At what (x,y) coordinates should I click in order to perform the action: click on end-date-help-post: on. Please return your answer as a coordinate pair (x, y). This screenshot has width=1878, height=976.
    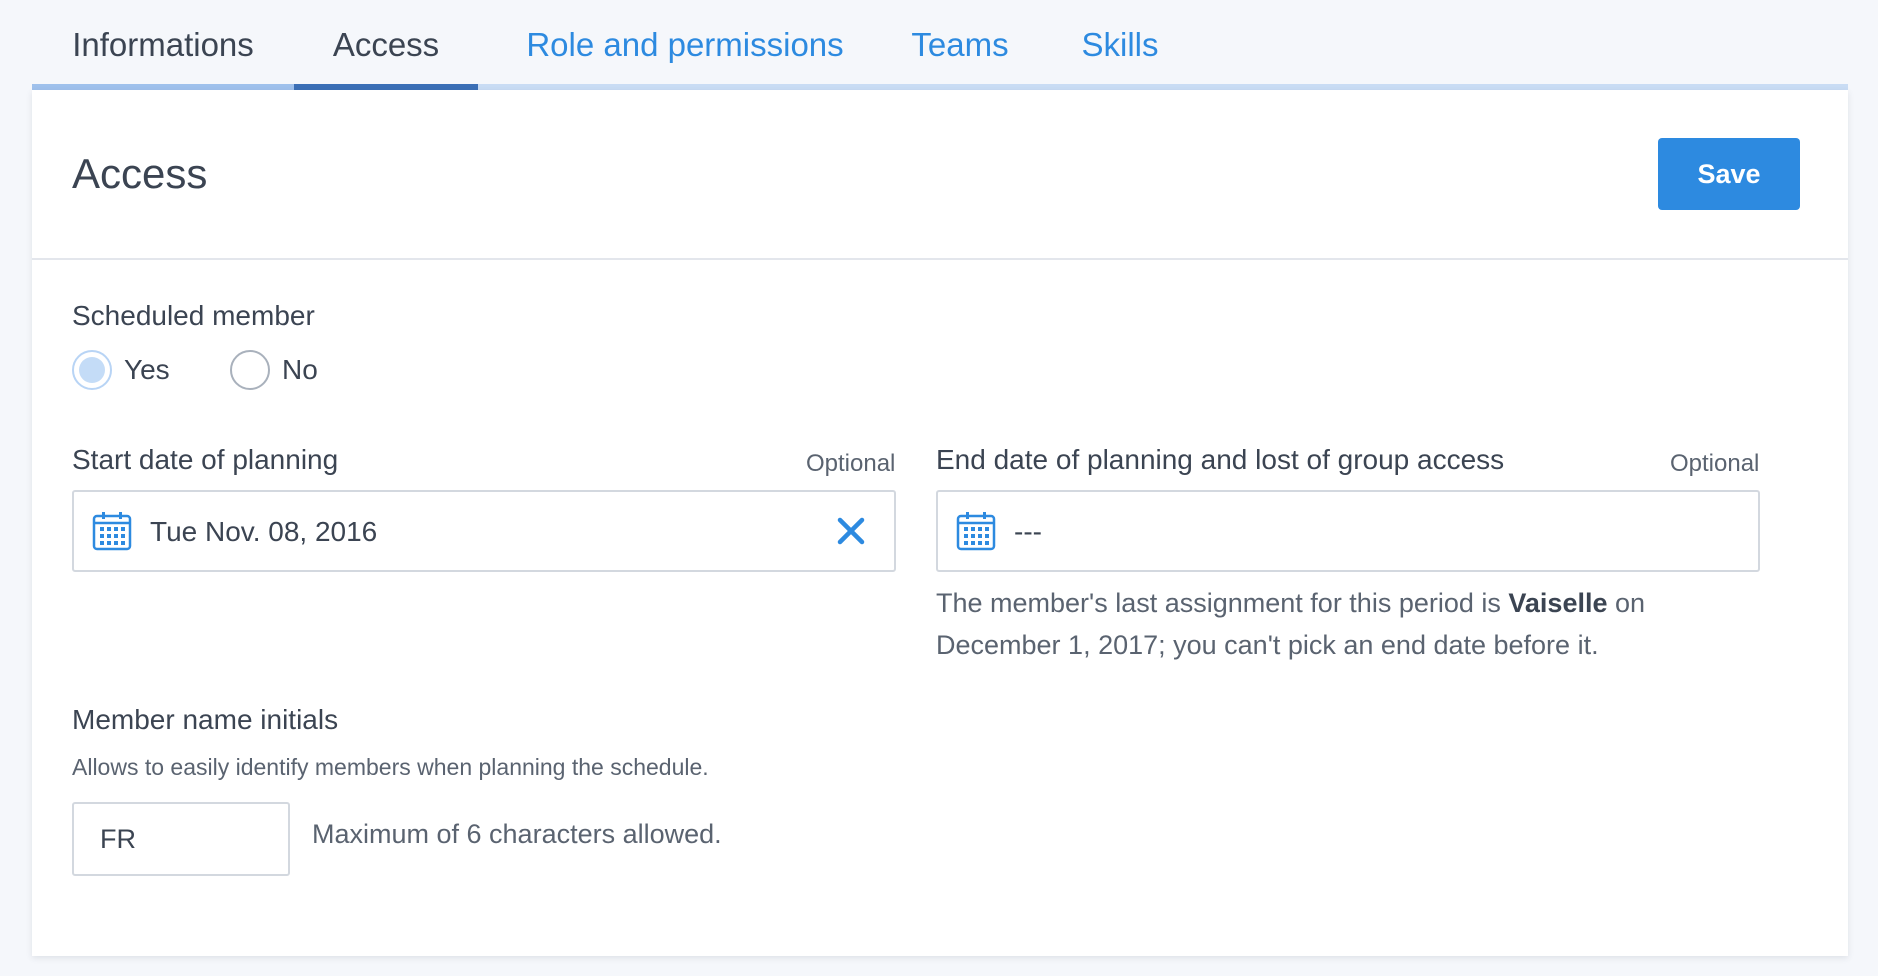
    Looking at the image, I should click on (1626, 603).